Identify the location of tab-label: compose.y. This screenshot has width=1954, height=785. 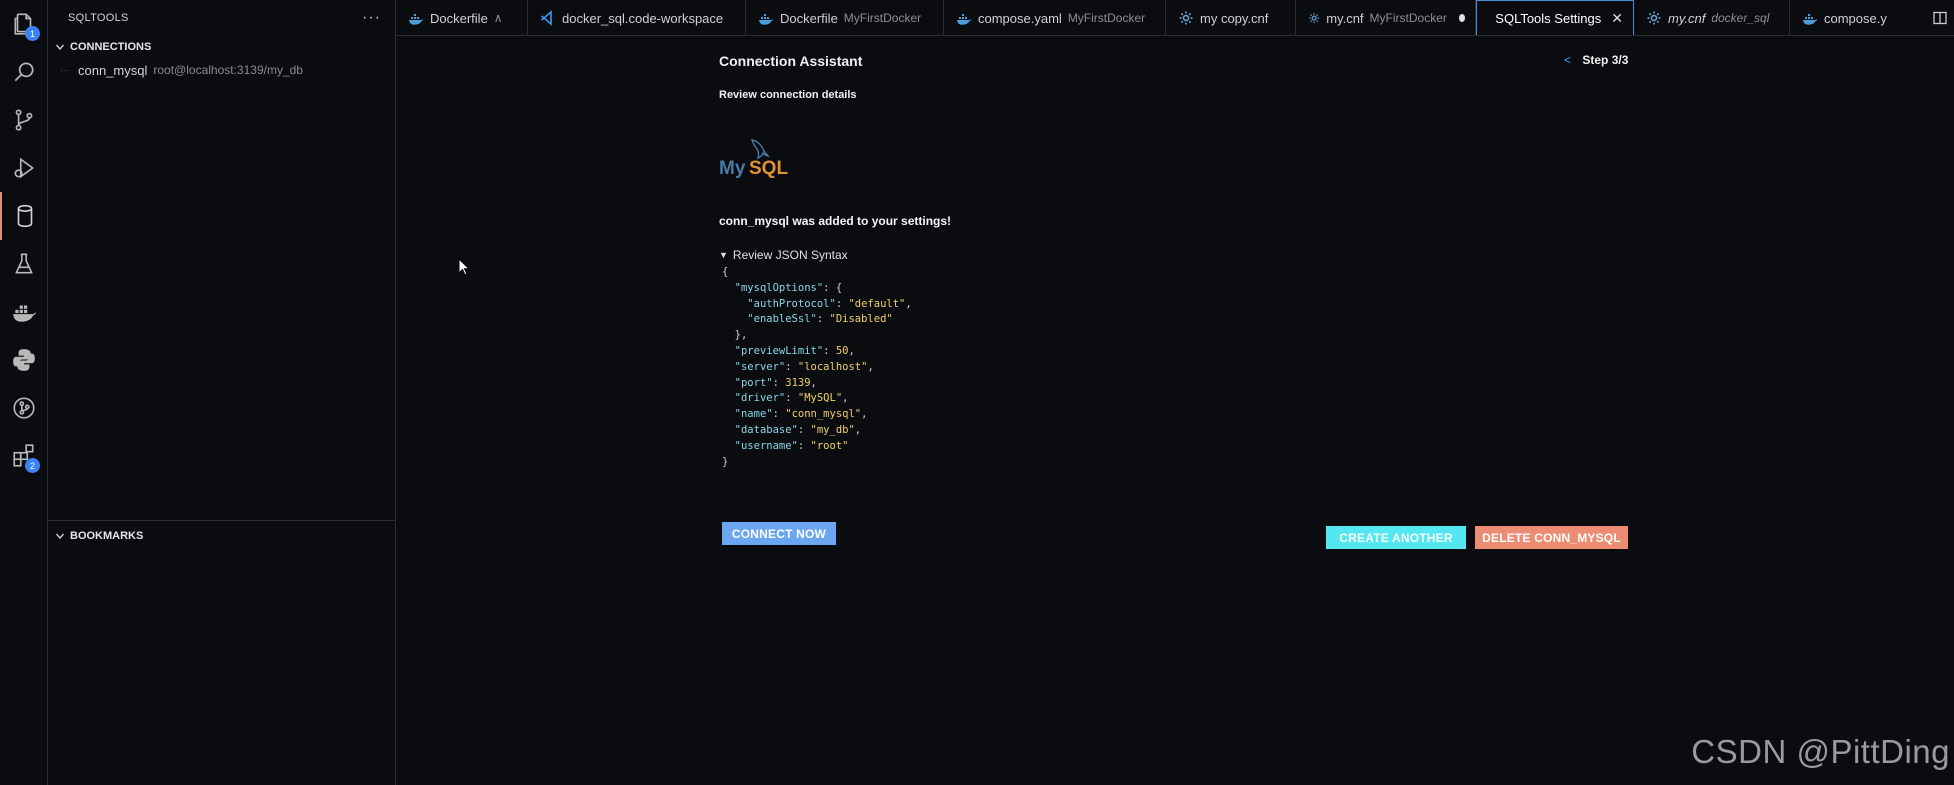
(1855, 18).